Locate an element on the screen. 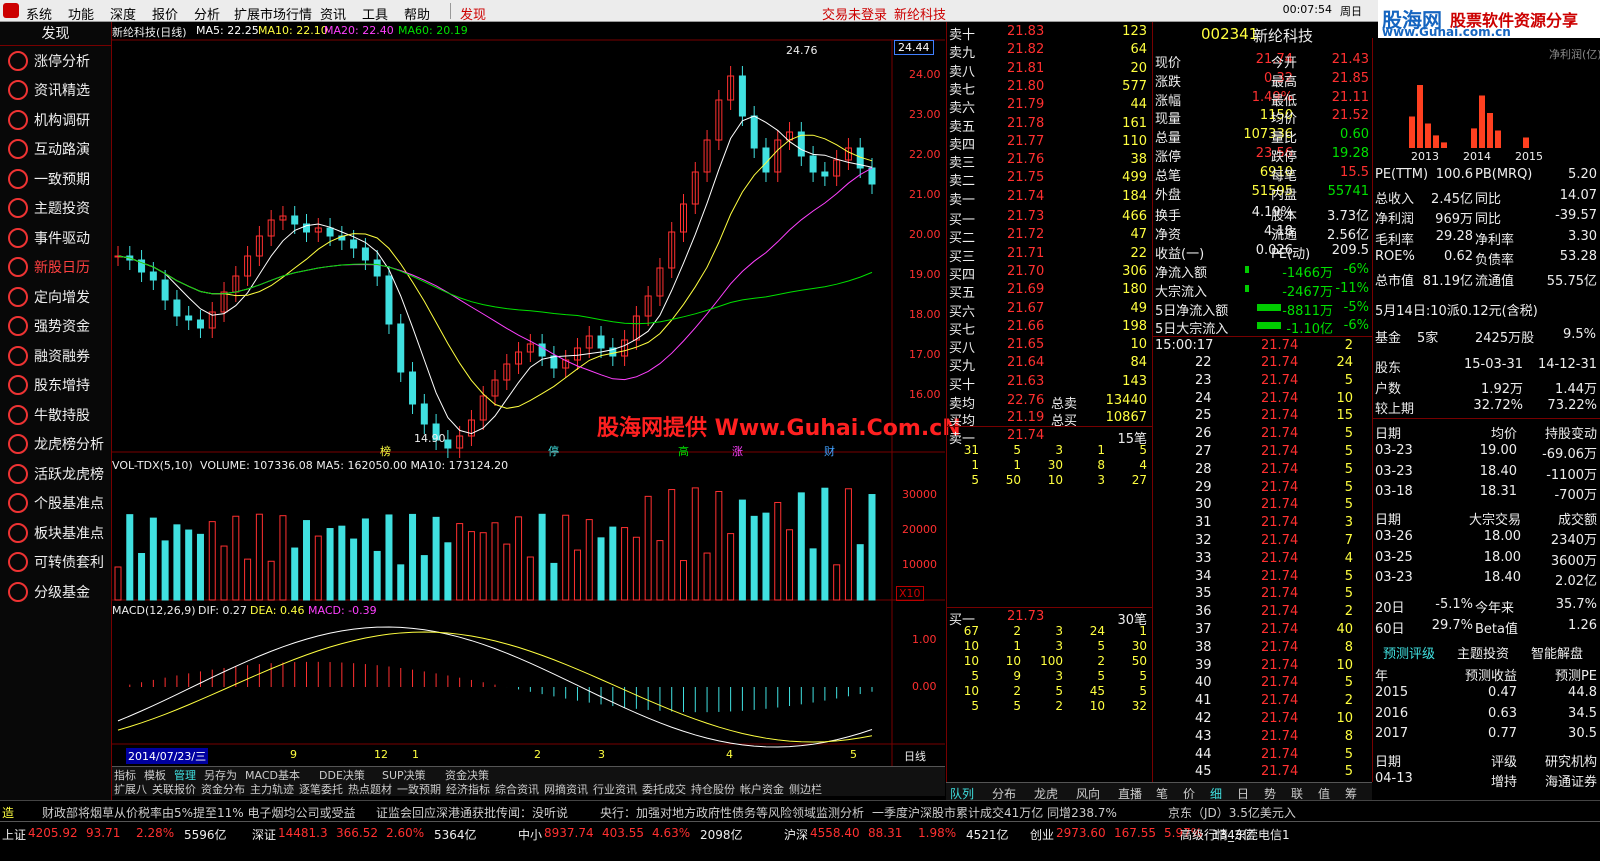 This screenshot has height=861, width=1600. menu-help: 帮助 is located at coordinates (417, 13).